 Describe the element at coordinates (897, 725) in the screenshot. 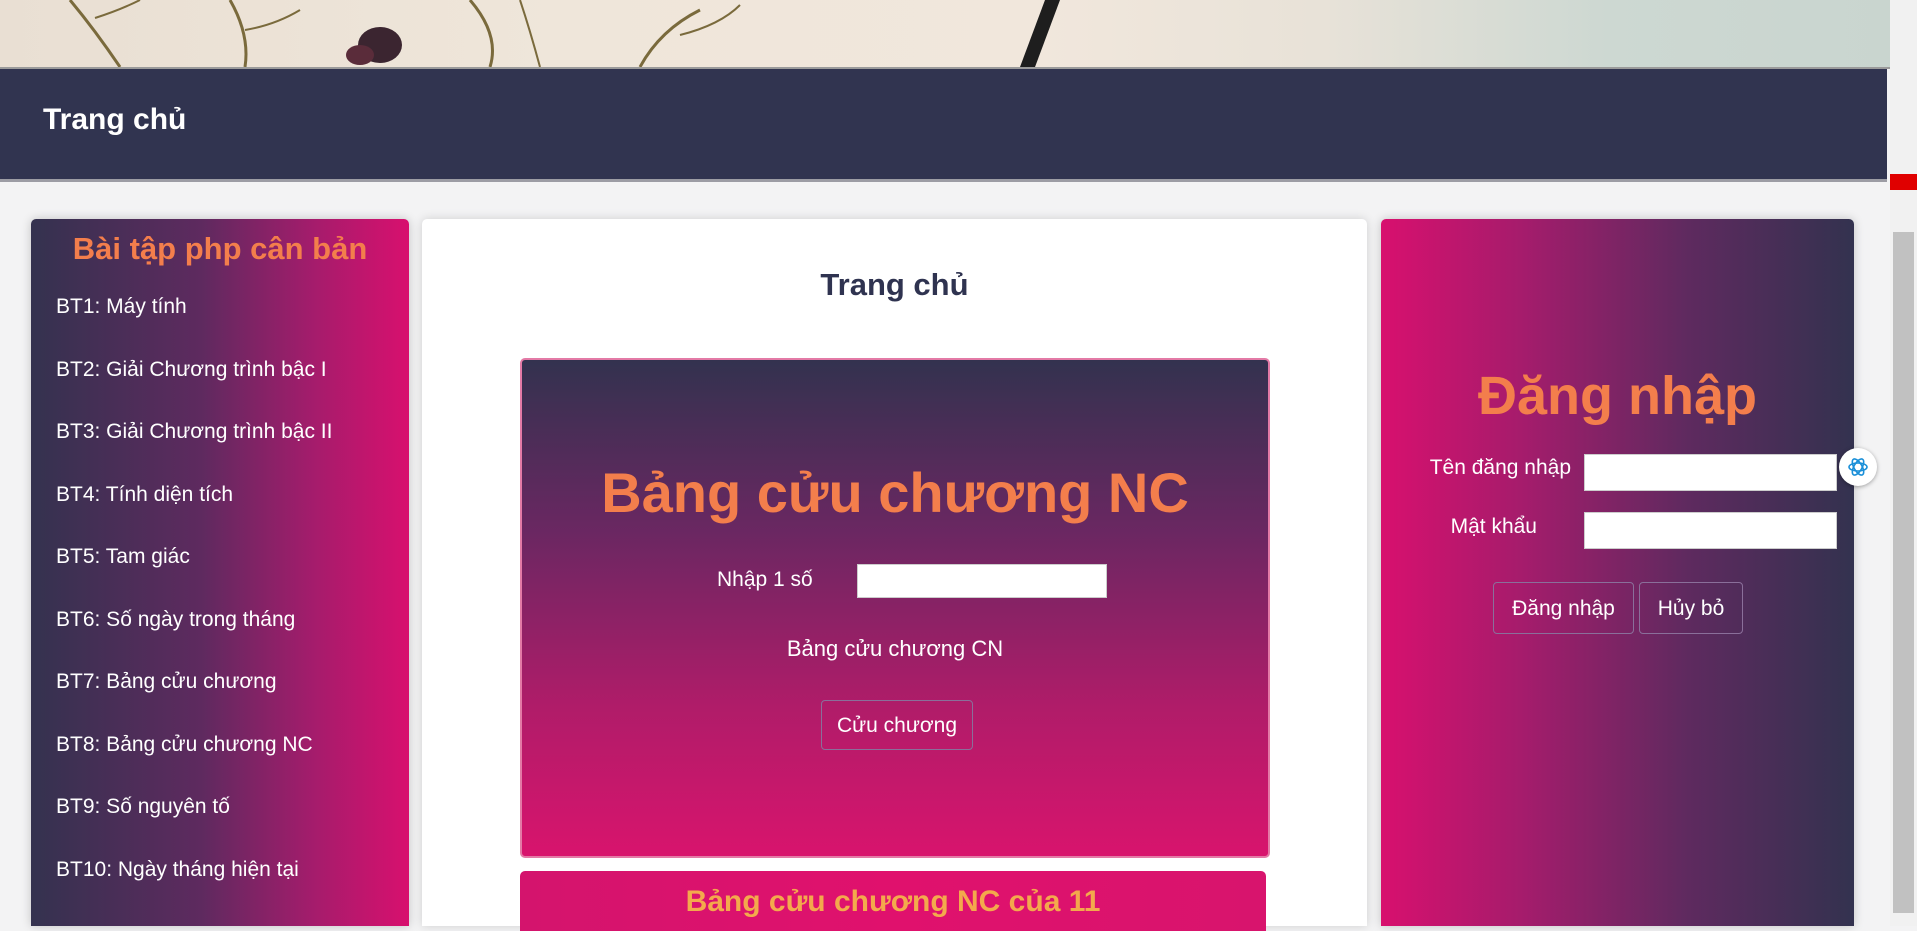

I see `multiplication-submit-button: Cửu chương` at that location.